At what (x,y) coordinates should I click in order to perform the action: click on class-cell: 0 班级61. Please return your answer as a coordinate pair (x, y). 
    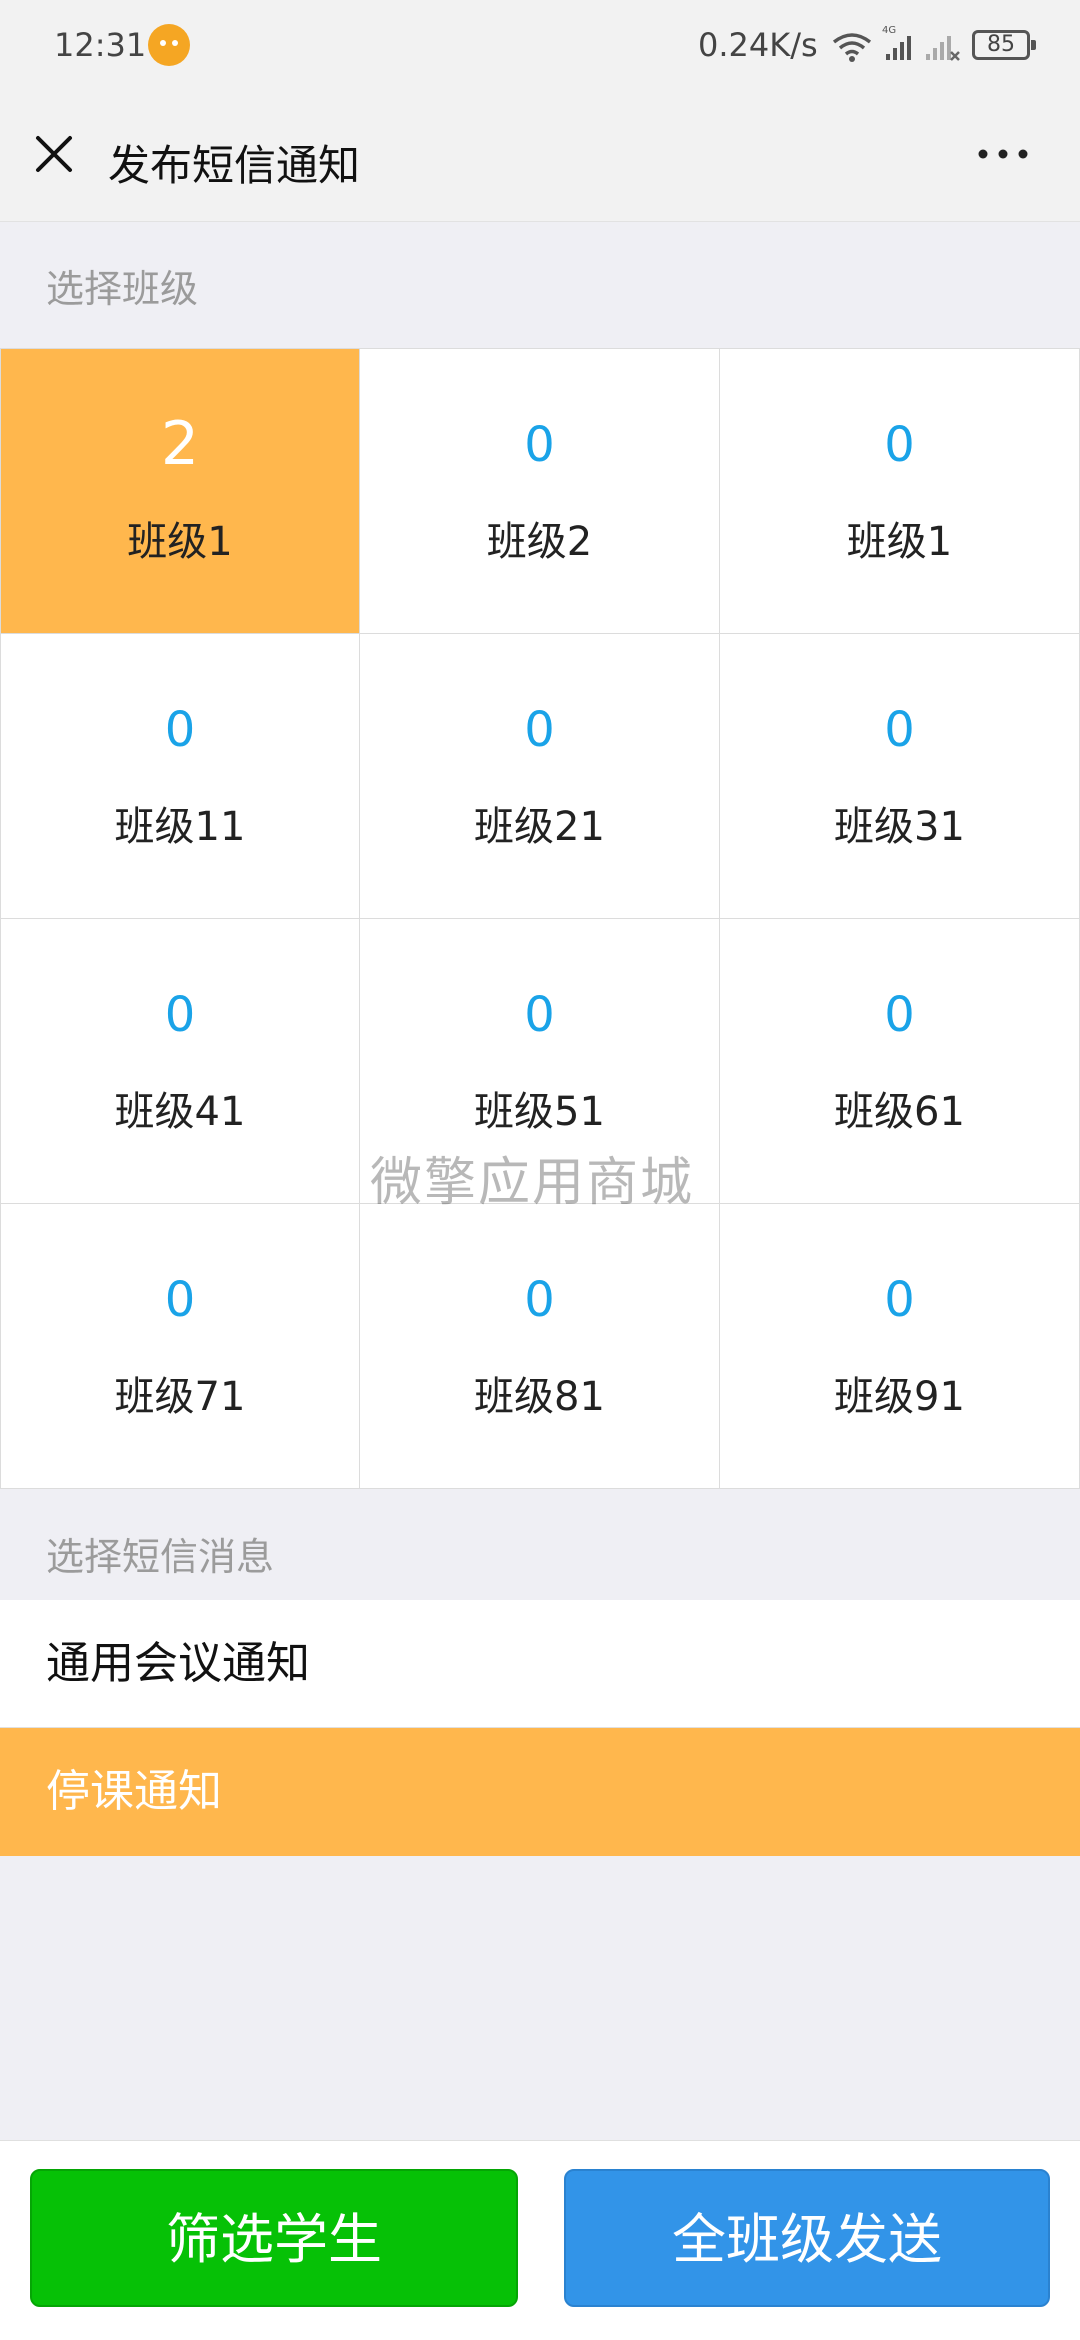
    Looking at the image, I should click on (899, 1061).